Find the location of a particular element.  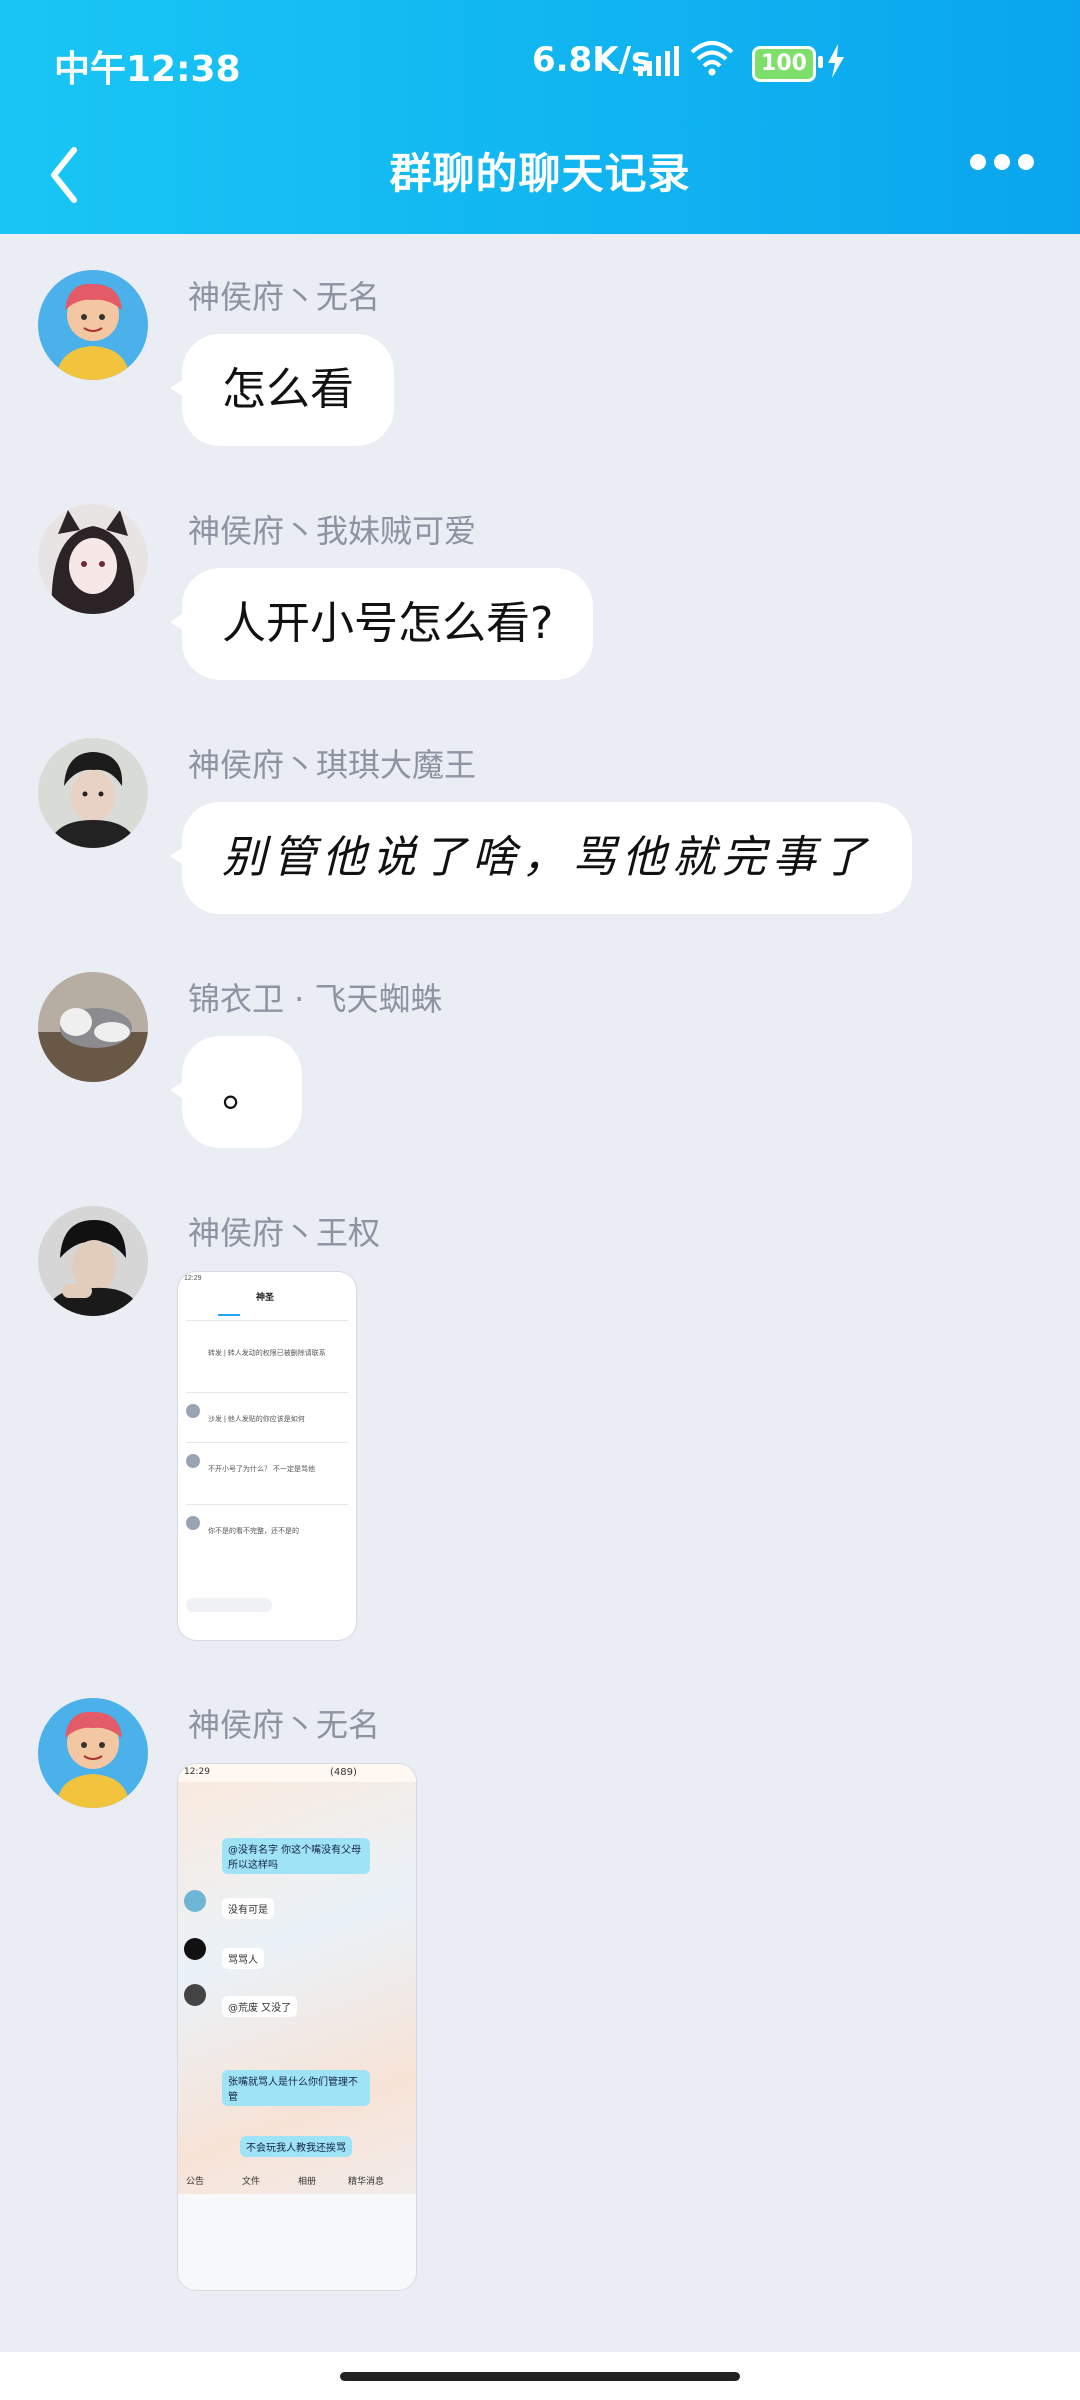

ss2-input-area is located at coordinates (297, 2242).